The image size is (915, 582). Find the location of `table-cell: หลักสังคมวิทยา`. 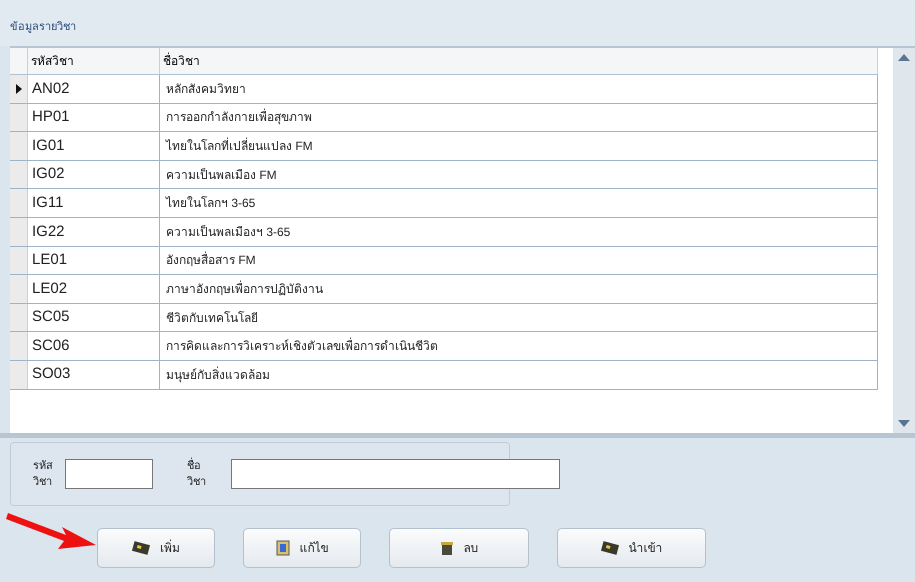

table-cell: หลักสังคมวิทยา is located at coordinates (519, 89).